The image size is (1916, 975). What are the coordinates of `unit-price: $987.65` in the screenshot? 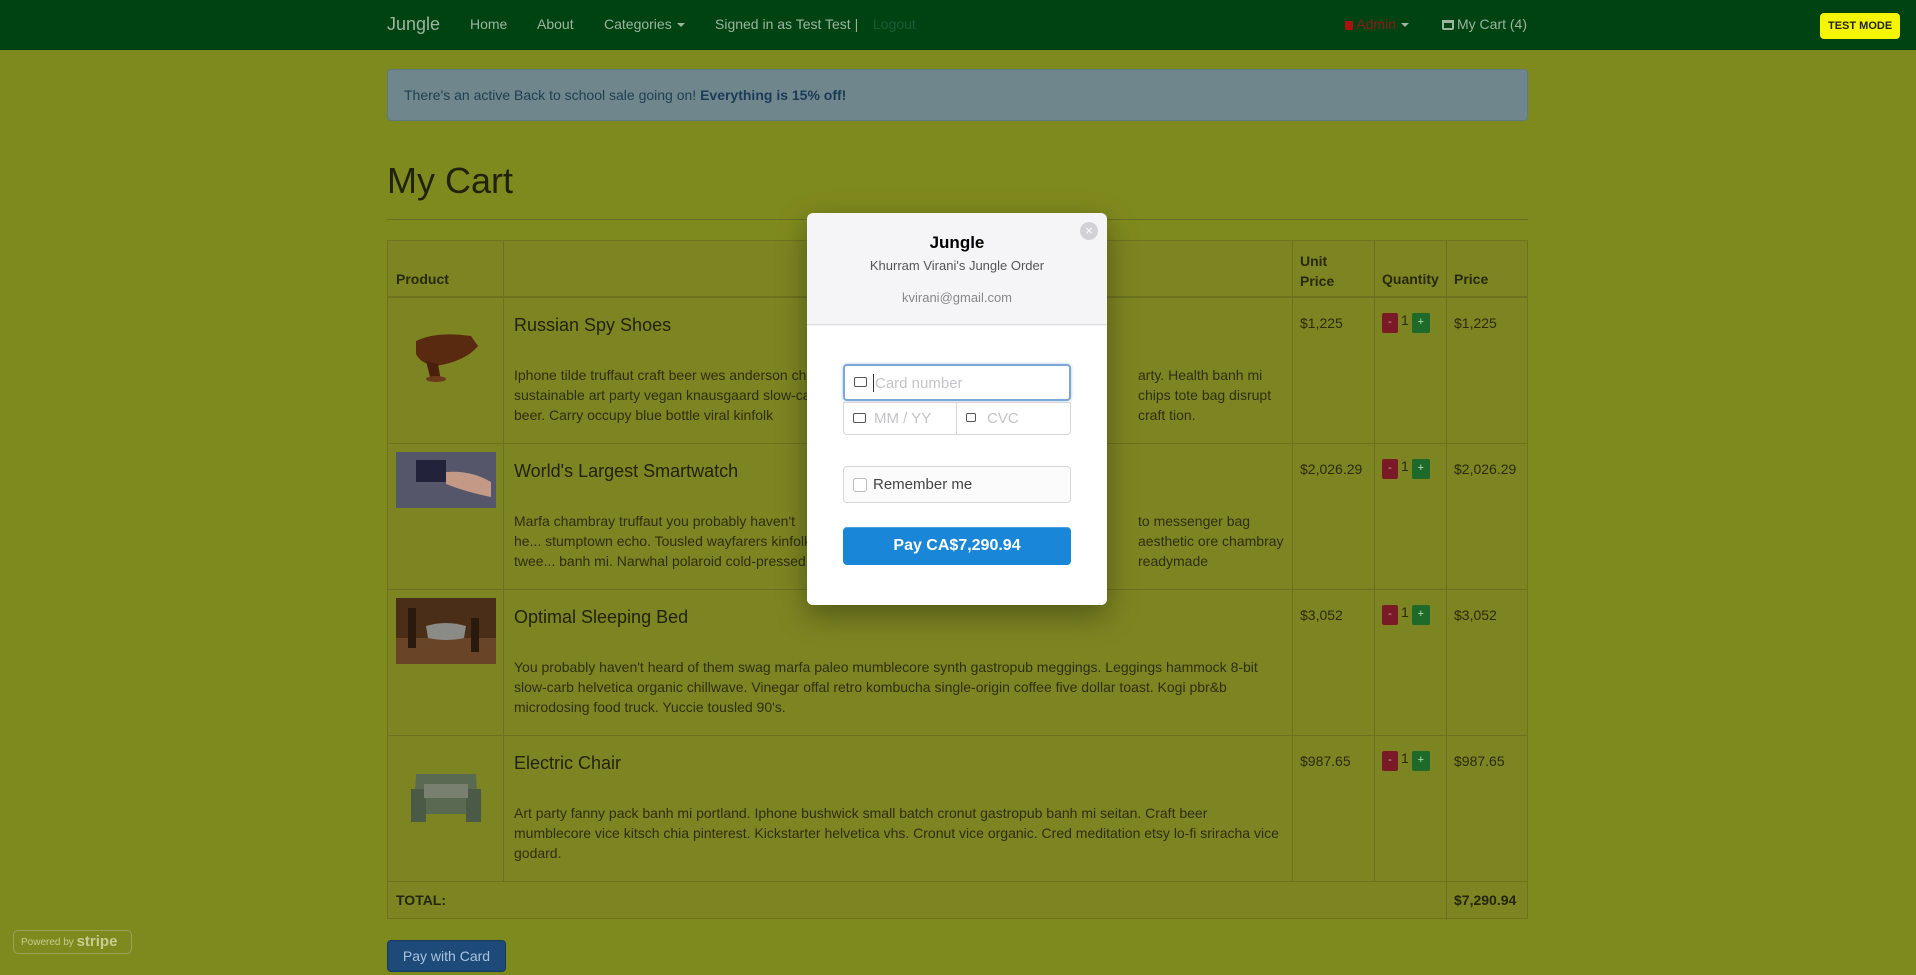 It's located at (1325, 761).